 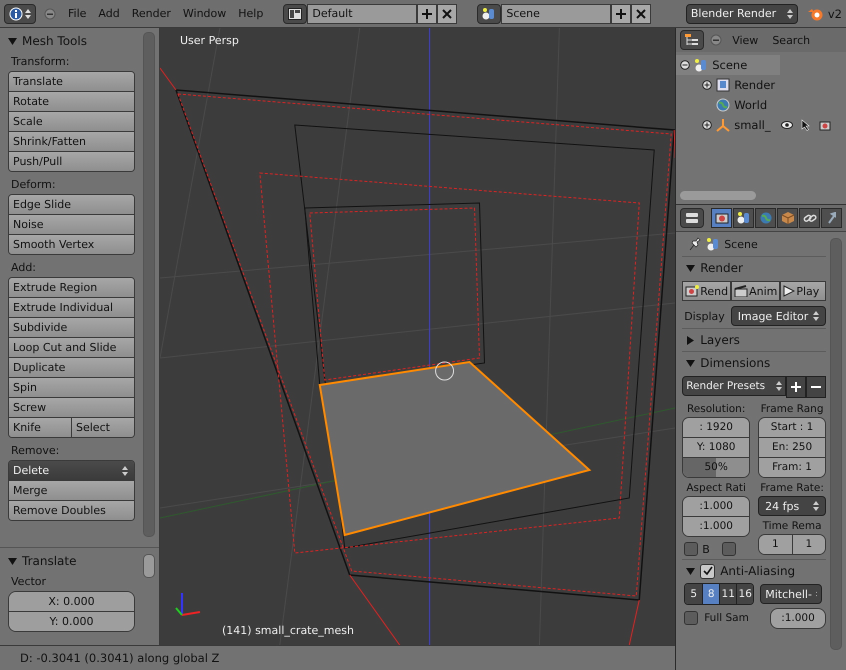 What do you see at coordinates (727, 594) in the screenshot?
I see `sample-count-button: 11` at bounding box center [727, 594].